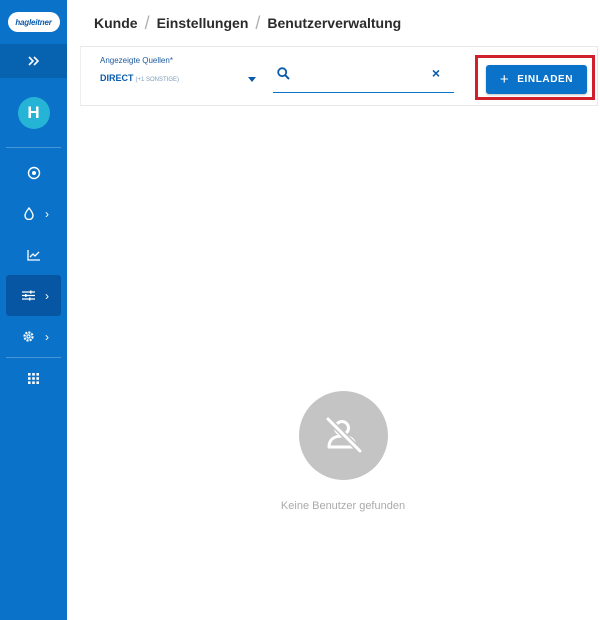 Image resolution: width=600 pixels, height=620 pixels. Describe the element at coordinates (116, 23) in the screenshot. I see `breadcrumb-item-kunde: Kunde` at that location.